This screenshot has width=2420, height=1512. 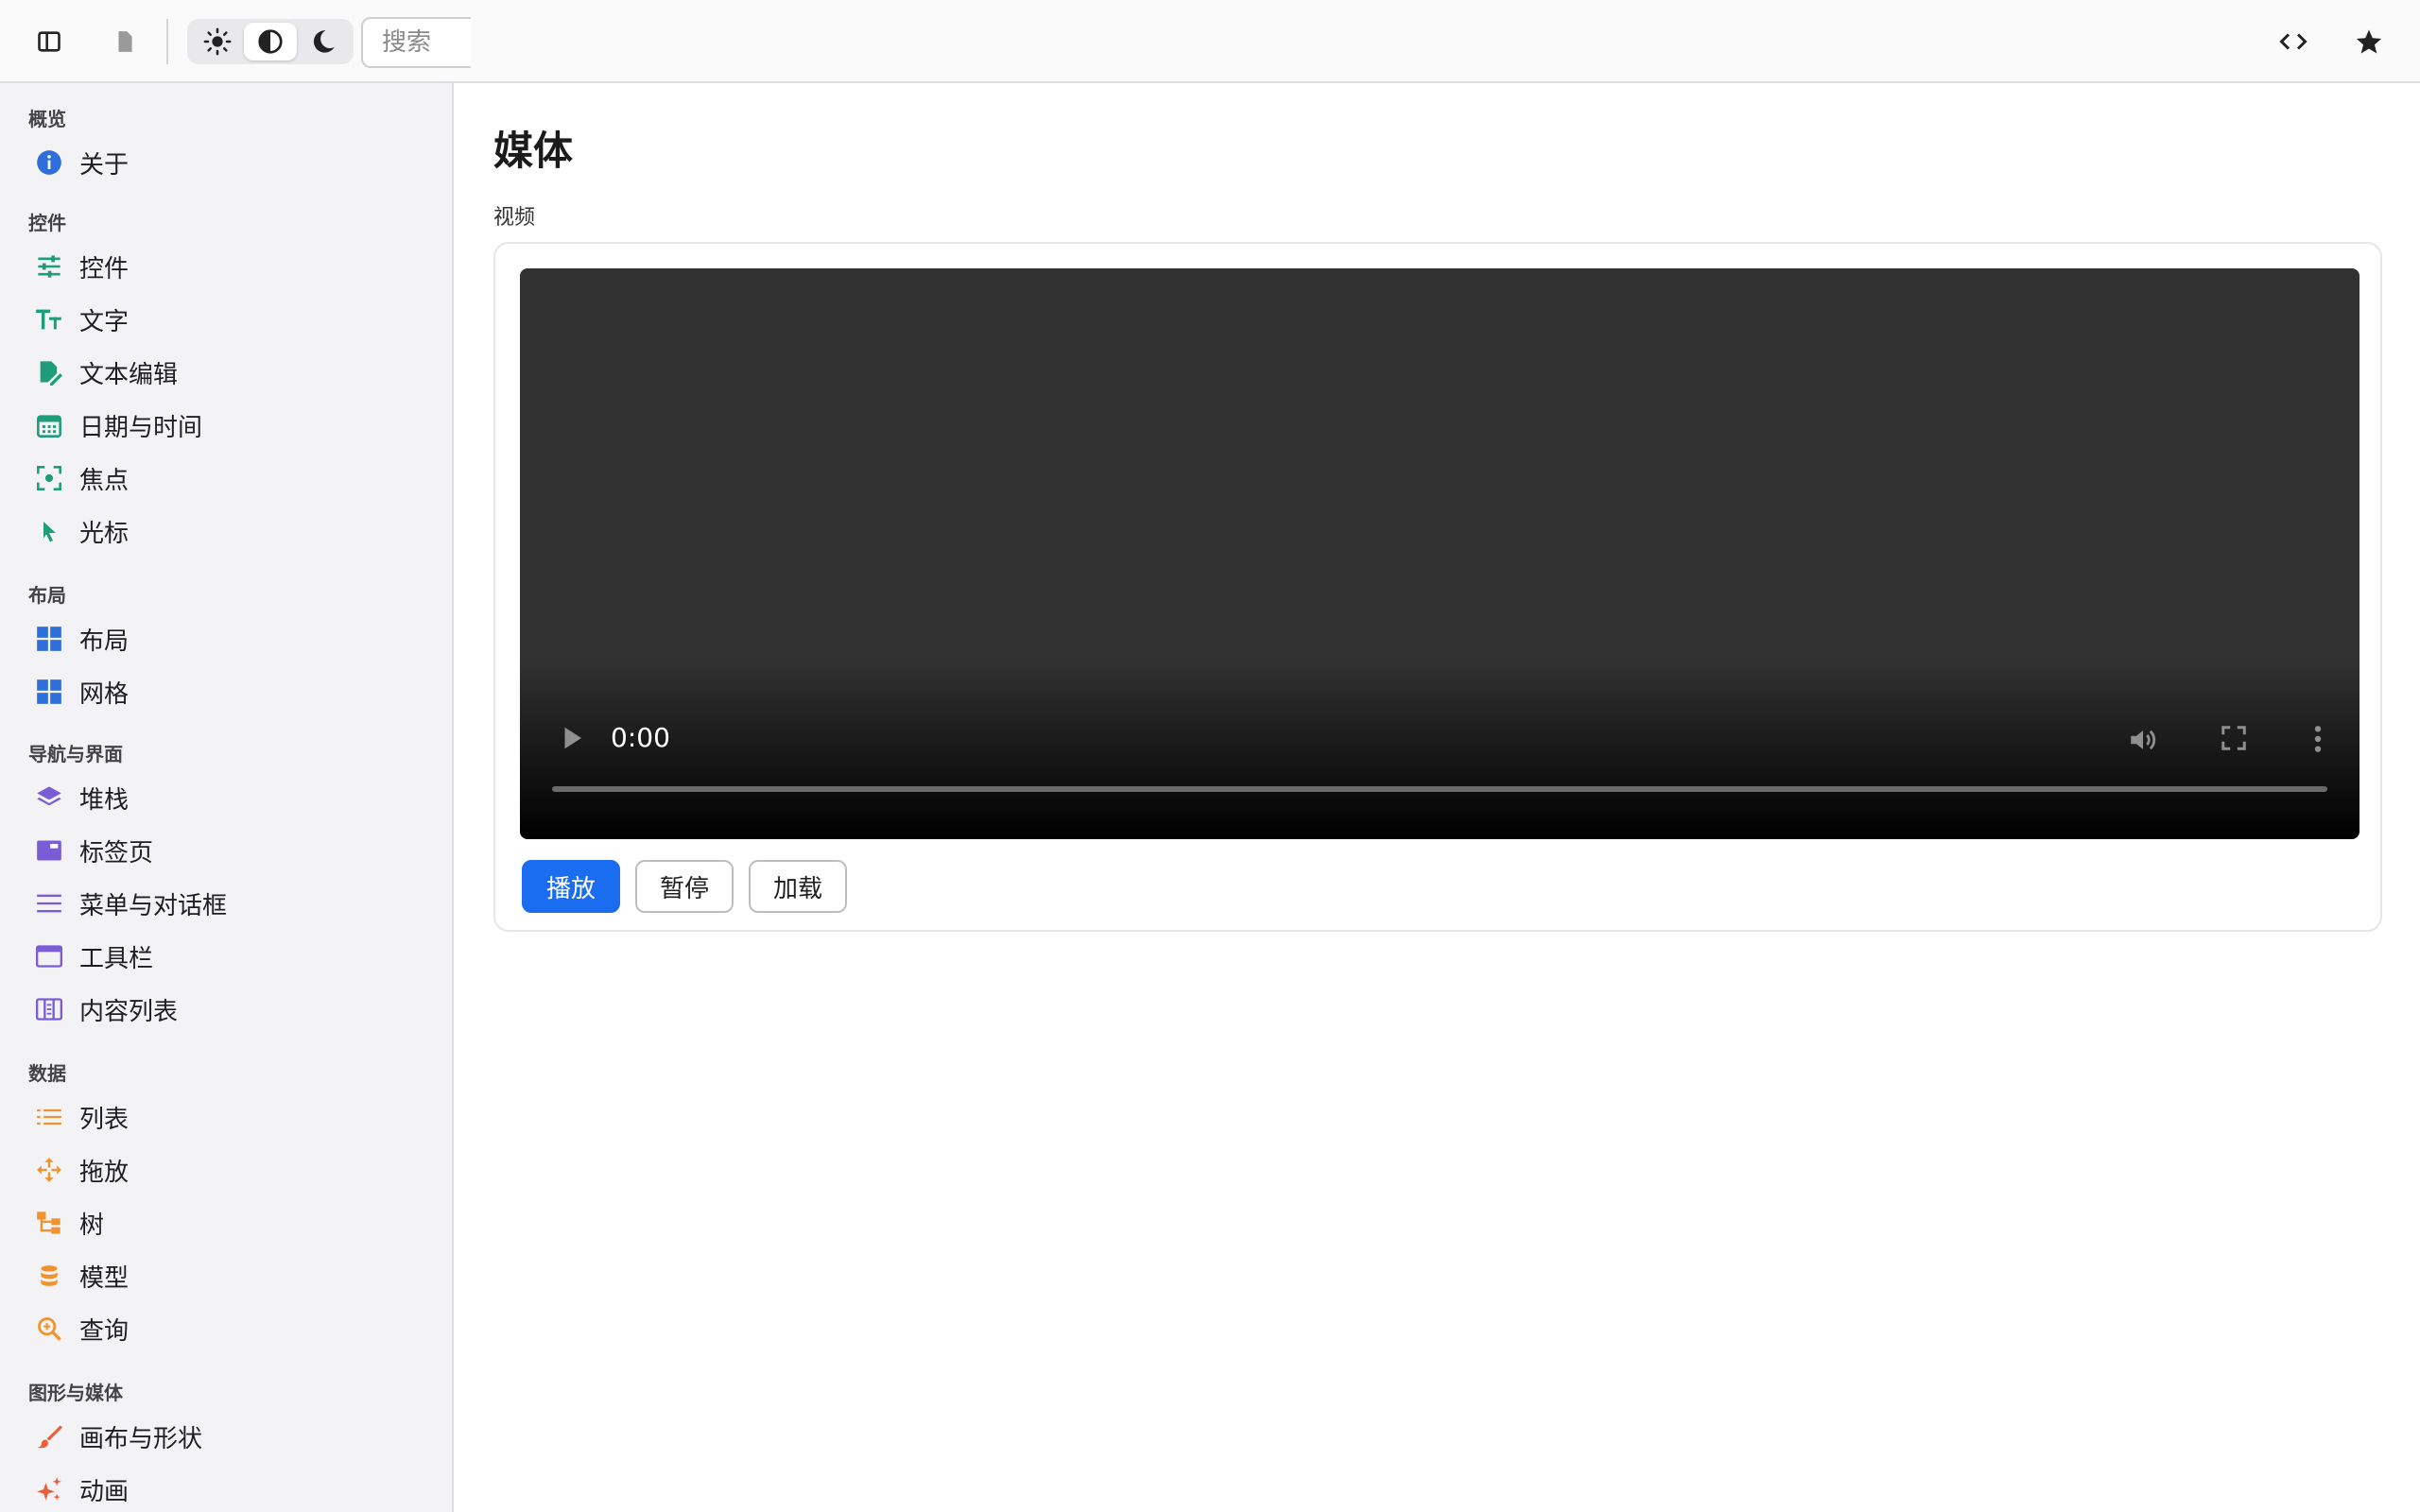 I want to click on menu-icon, so click(x=49, y=903).